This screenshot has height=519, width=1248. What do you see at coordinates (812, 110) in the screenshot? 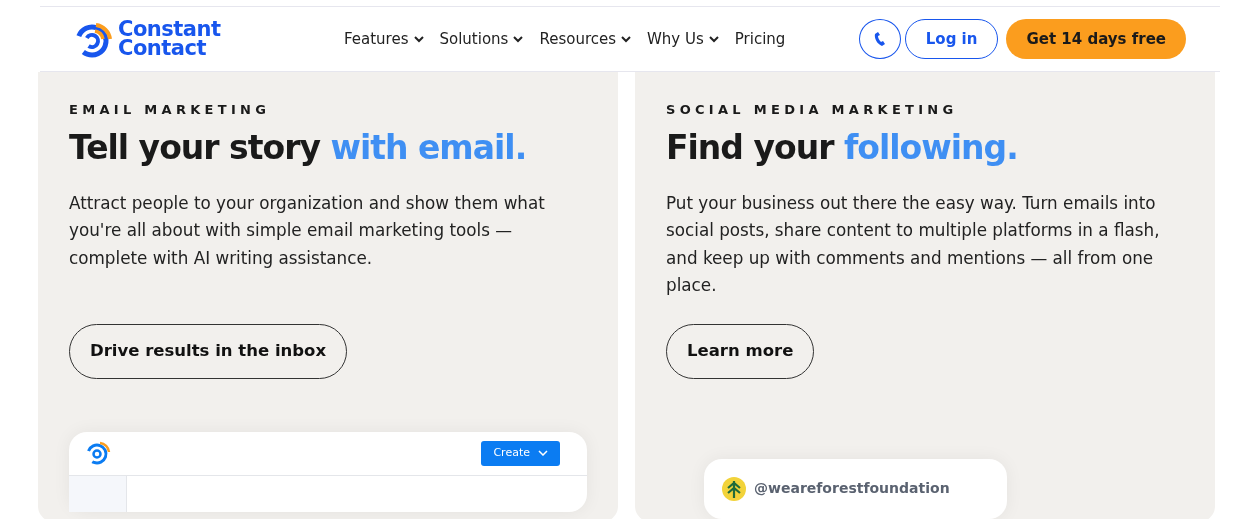
I see `section-eyebrow: SOCIAL MEDIA MARKETING` at bounding box center [812, 110].